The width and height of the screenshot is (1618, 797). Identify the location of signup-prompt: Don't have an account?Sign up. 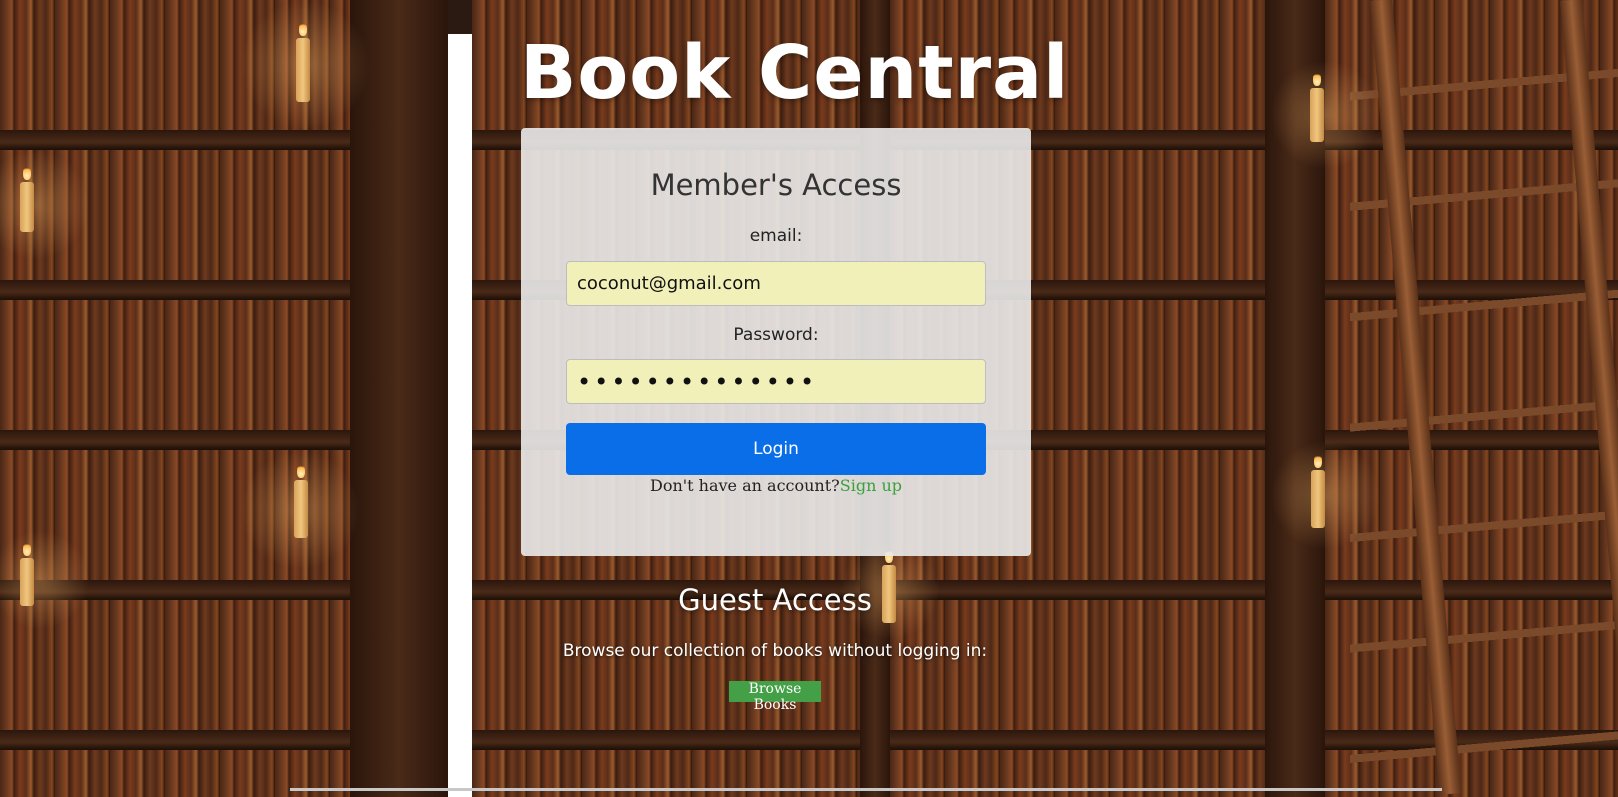
(776, 485).